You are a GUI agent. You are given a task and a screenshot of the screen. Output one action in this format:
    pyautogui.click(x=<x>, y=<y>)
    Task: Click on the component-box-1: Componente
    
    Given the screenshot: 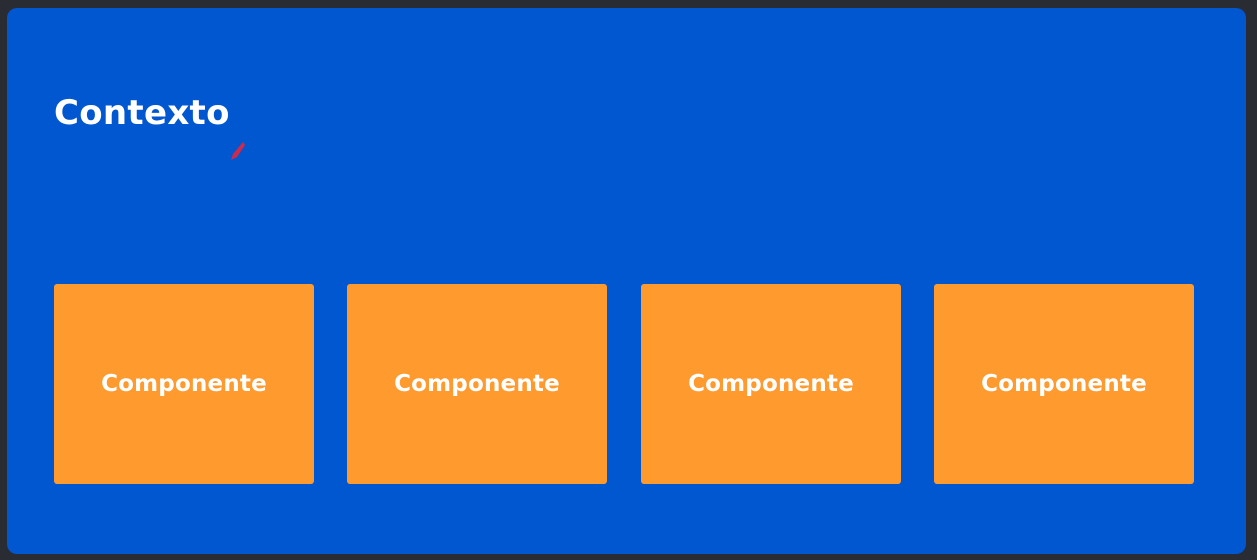 What is the action you would take?
    pyautogui.click(x=184, y=384)
    